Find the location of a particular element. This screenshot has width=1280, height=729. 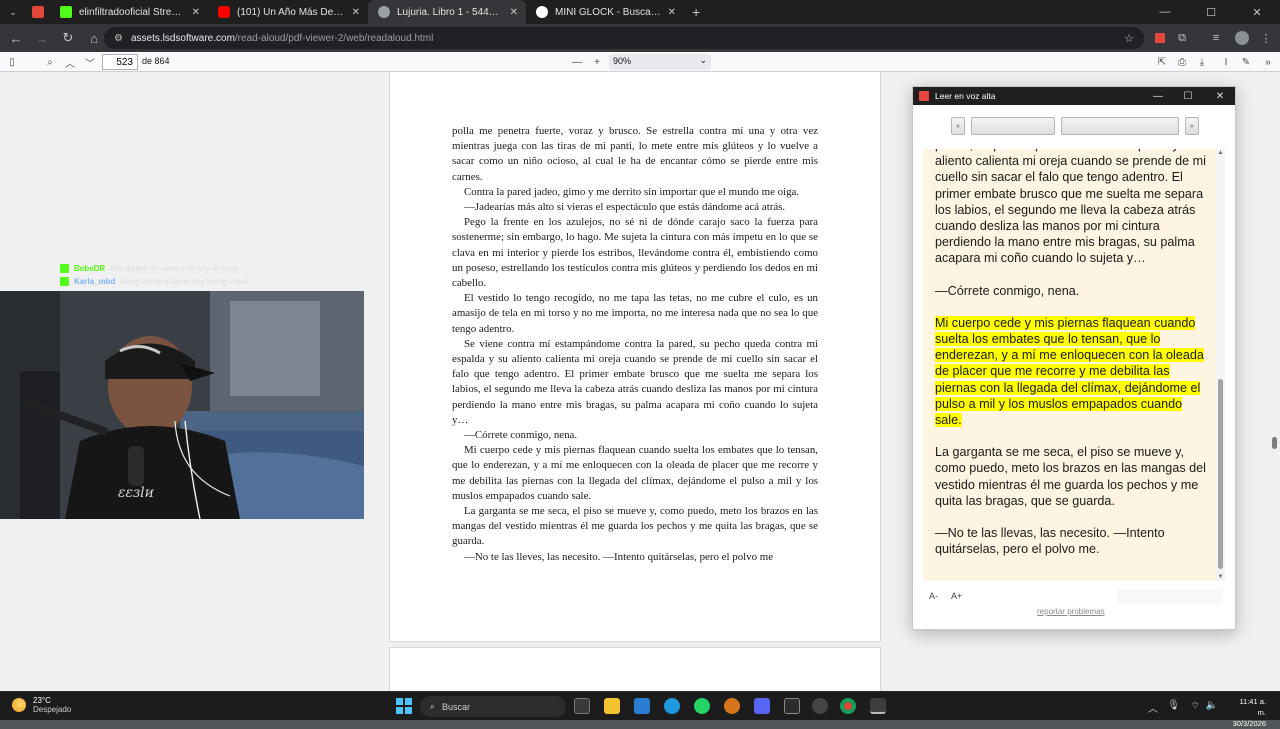

open-file-icon: ⇱ is located at coordinates (1162, 62).